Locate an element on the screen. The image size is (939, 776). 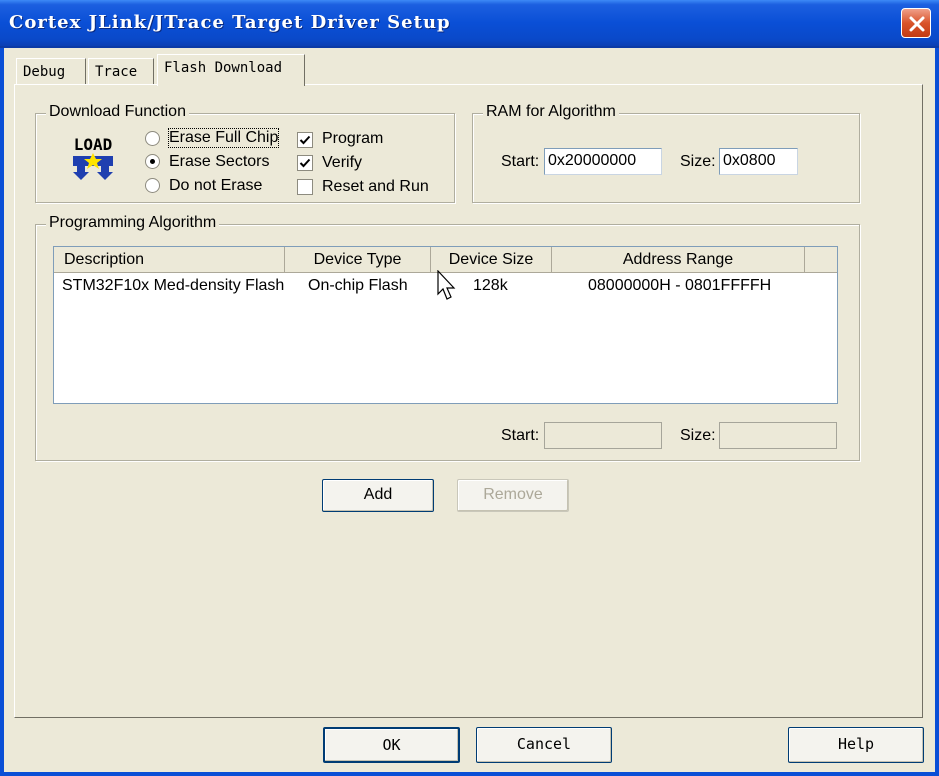
row-address-range: 08000000H - 0801FFFFH is located at coordinates (680, 285).